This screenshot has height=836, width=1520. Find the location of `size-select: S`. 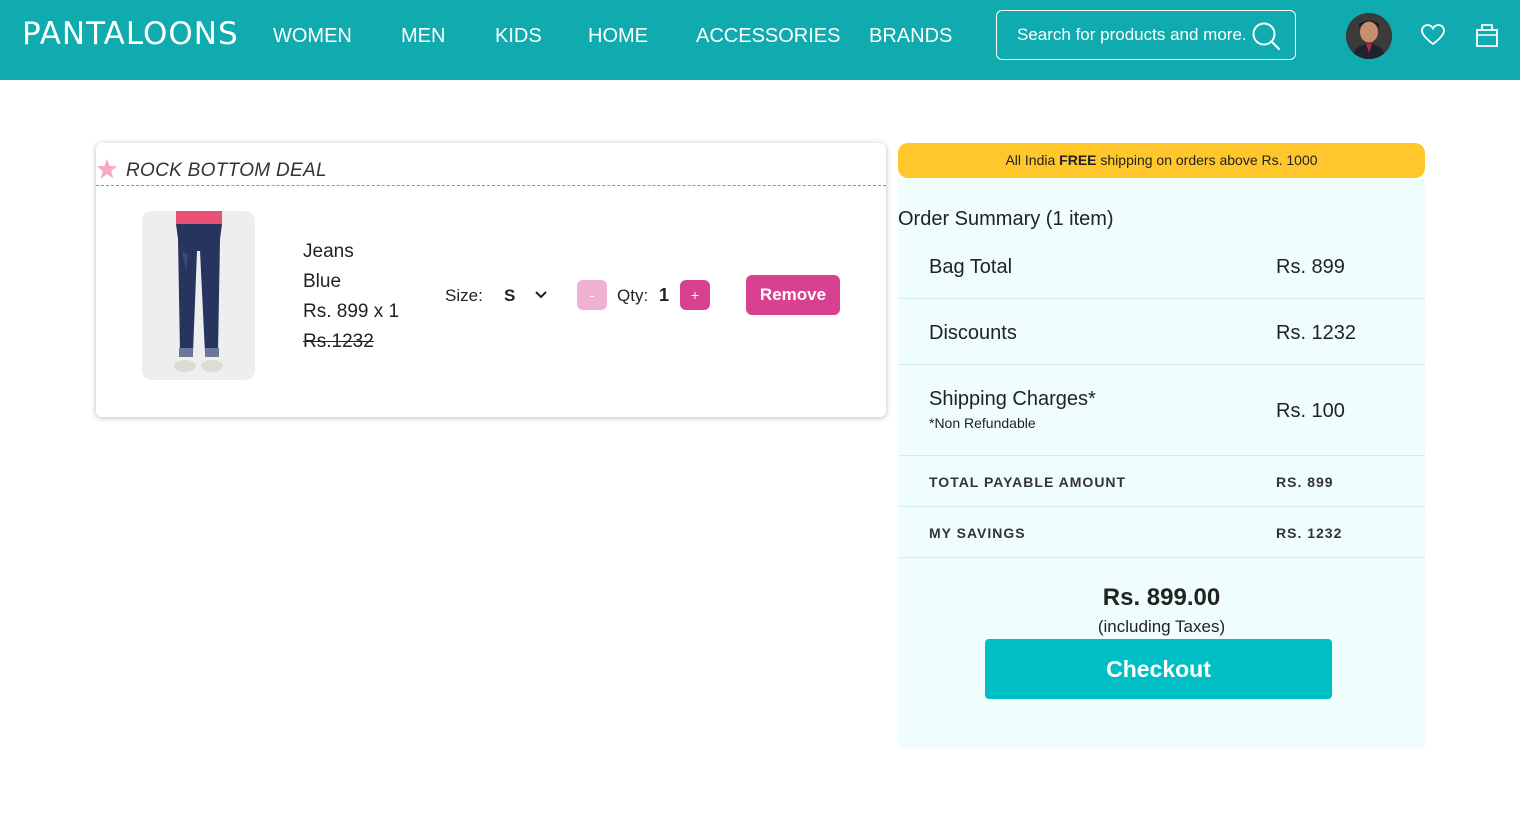

size-select: S is located at coordinates (527, 295).